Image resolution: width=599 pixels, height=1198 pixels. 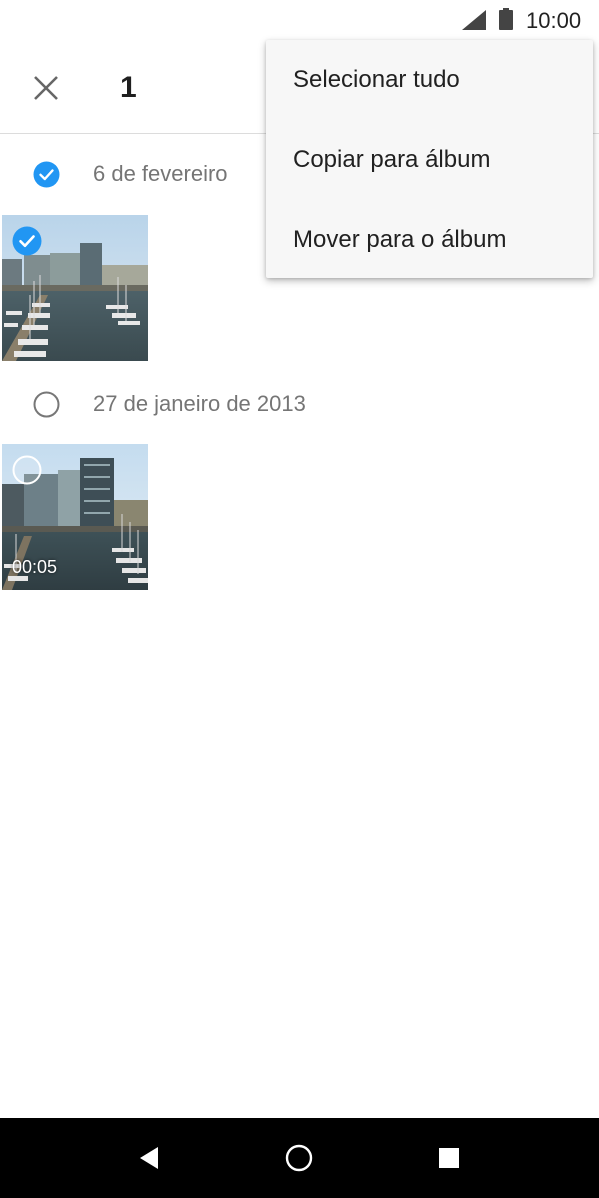 I want to click on home-circle-icon, so click(x=299, y=1158).